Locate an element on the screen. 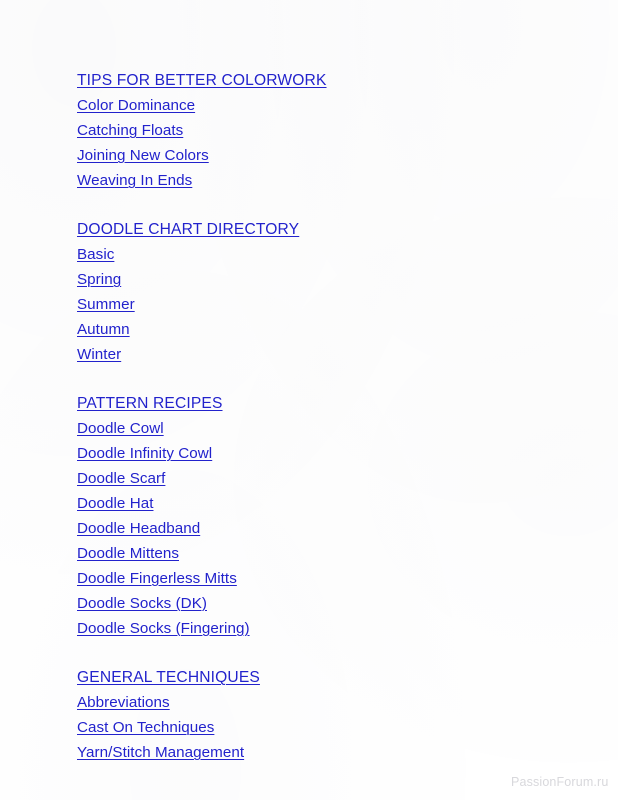 The height and width of the screenshot is (800, 618). toc-item-link: Yarn/Stitch Management is located at coordinates (160, 752).